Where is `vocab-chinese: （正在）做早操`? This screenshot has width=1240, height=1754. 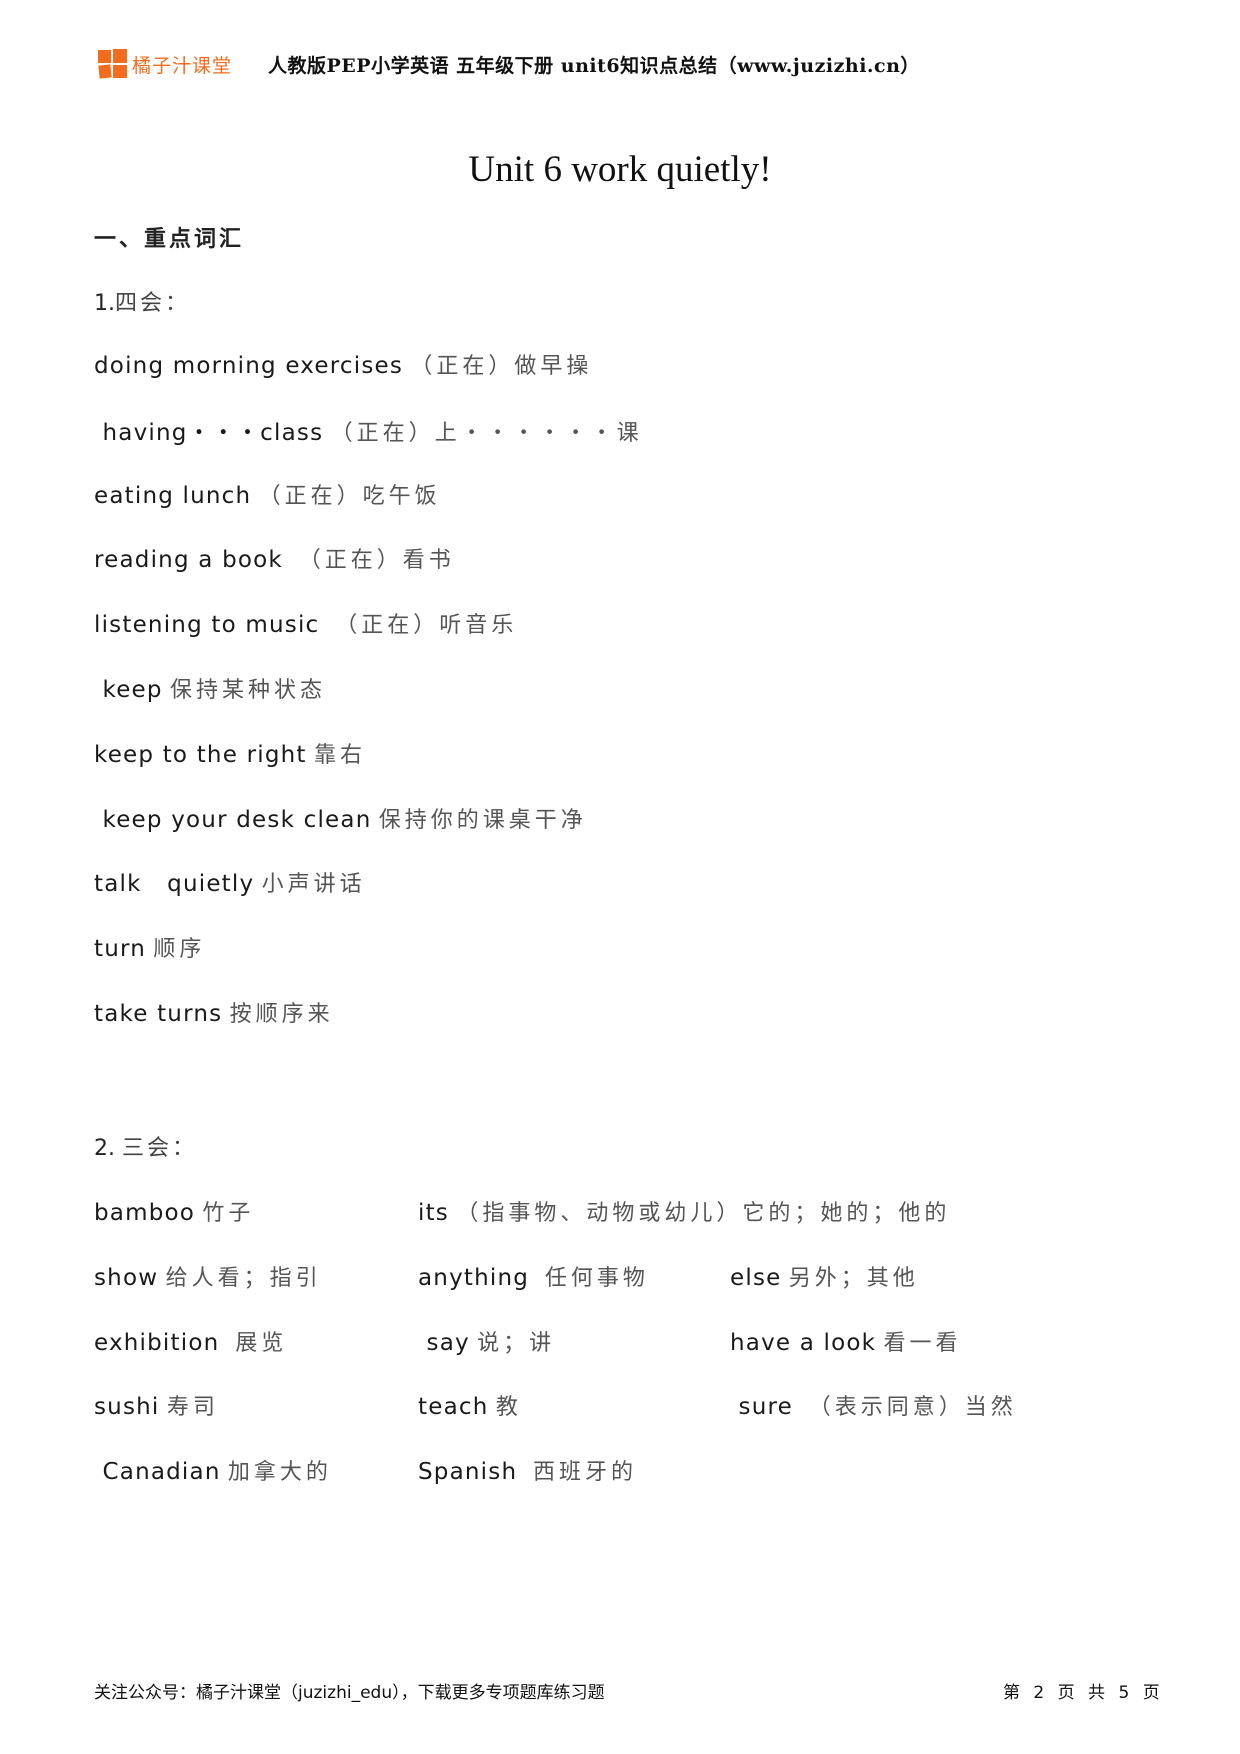
vocab-chinese: （正在）做早操 is located at coordinates (501, 366).